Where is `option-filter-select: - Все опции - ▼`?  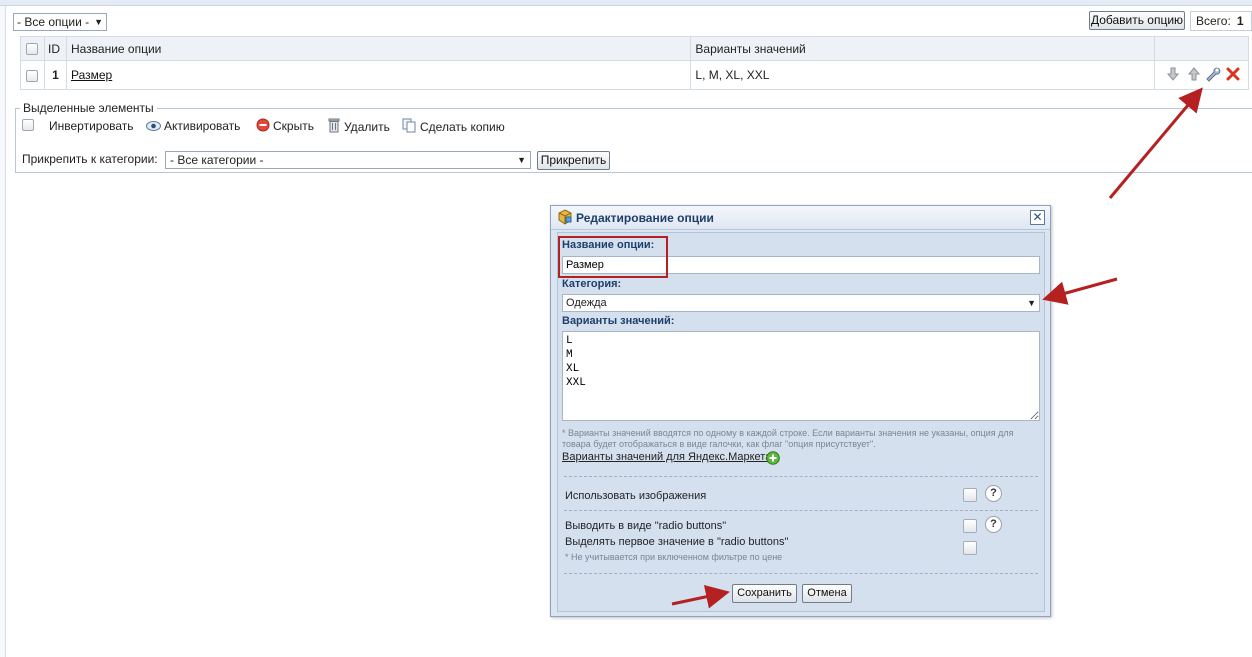
option-filter-select: - Все опции - ▼ is located at coordinates (60, 22).